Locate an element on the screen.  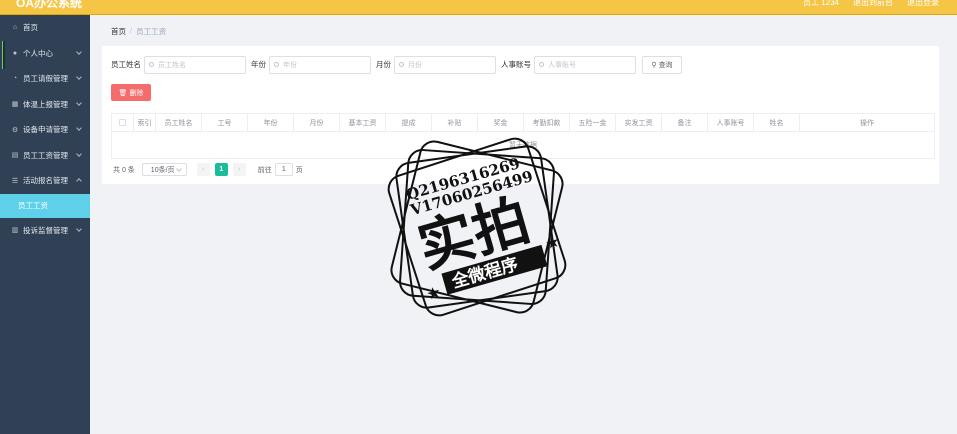
month-input: 月份 is located at coordinates (445, 64).